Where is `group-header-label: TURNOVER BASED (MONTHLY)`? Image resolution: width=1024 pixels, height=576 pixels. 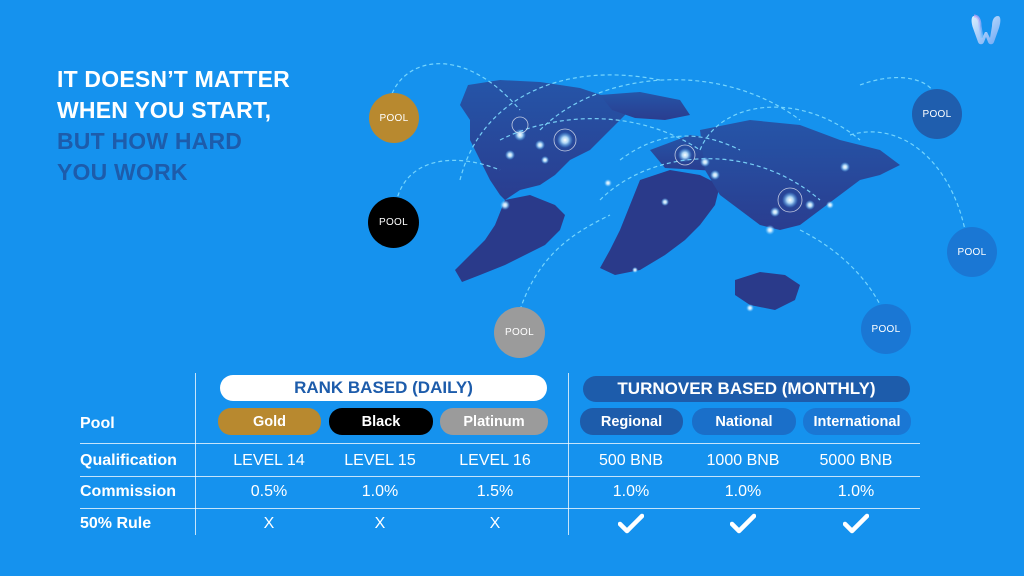
group-header-label: TURNOVER BASED (MONTHLY) is located at coordinates (746, 388).